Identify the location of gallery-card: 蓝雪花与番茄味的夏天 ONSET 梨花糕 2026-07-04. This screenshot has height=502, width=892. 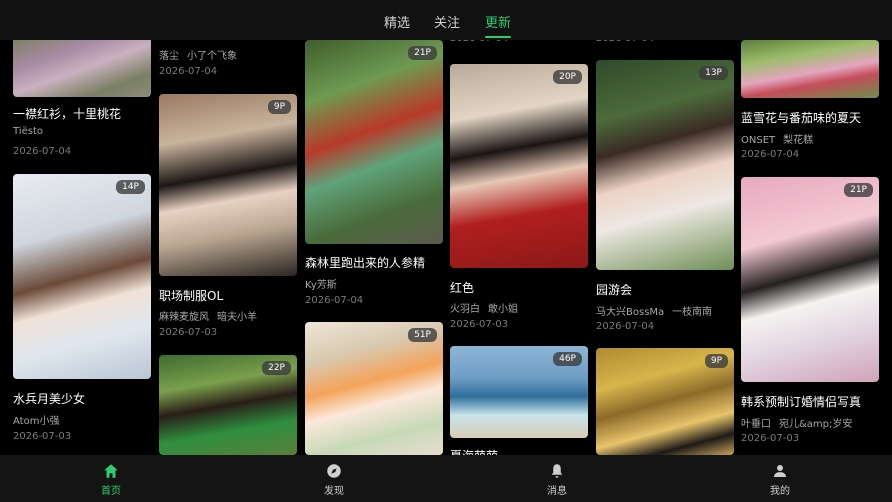
(810, 102).